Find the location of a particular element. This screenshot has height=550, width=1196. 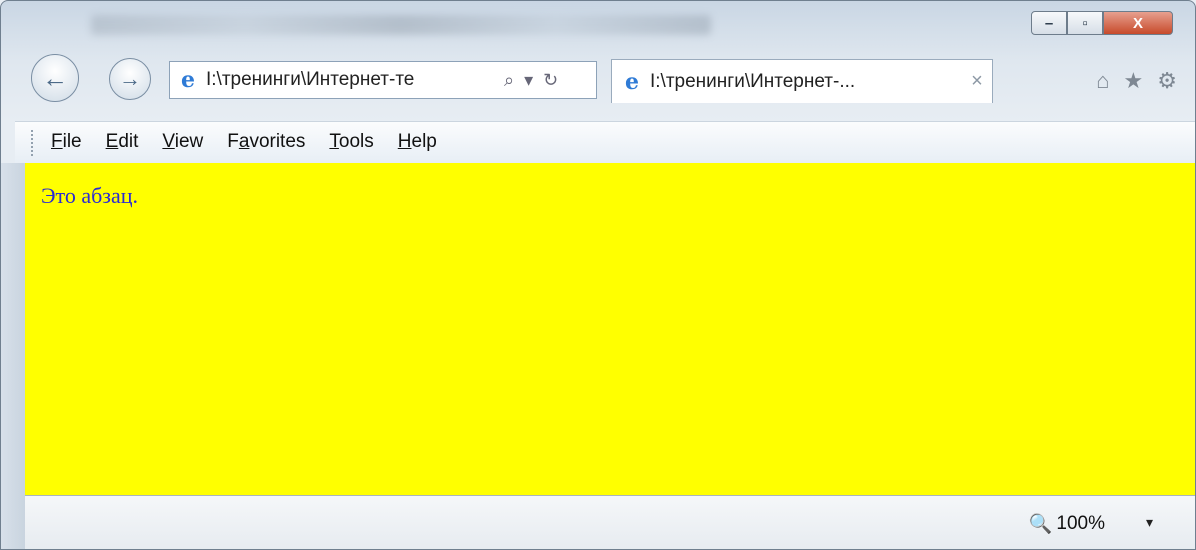

menu-grip is located at coordinates (33, 143).